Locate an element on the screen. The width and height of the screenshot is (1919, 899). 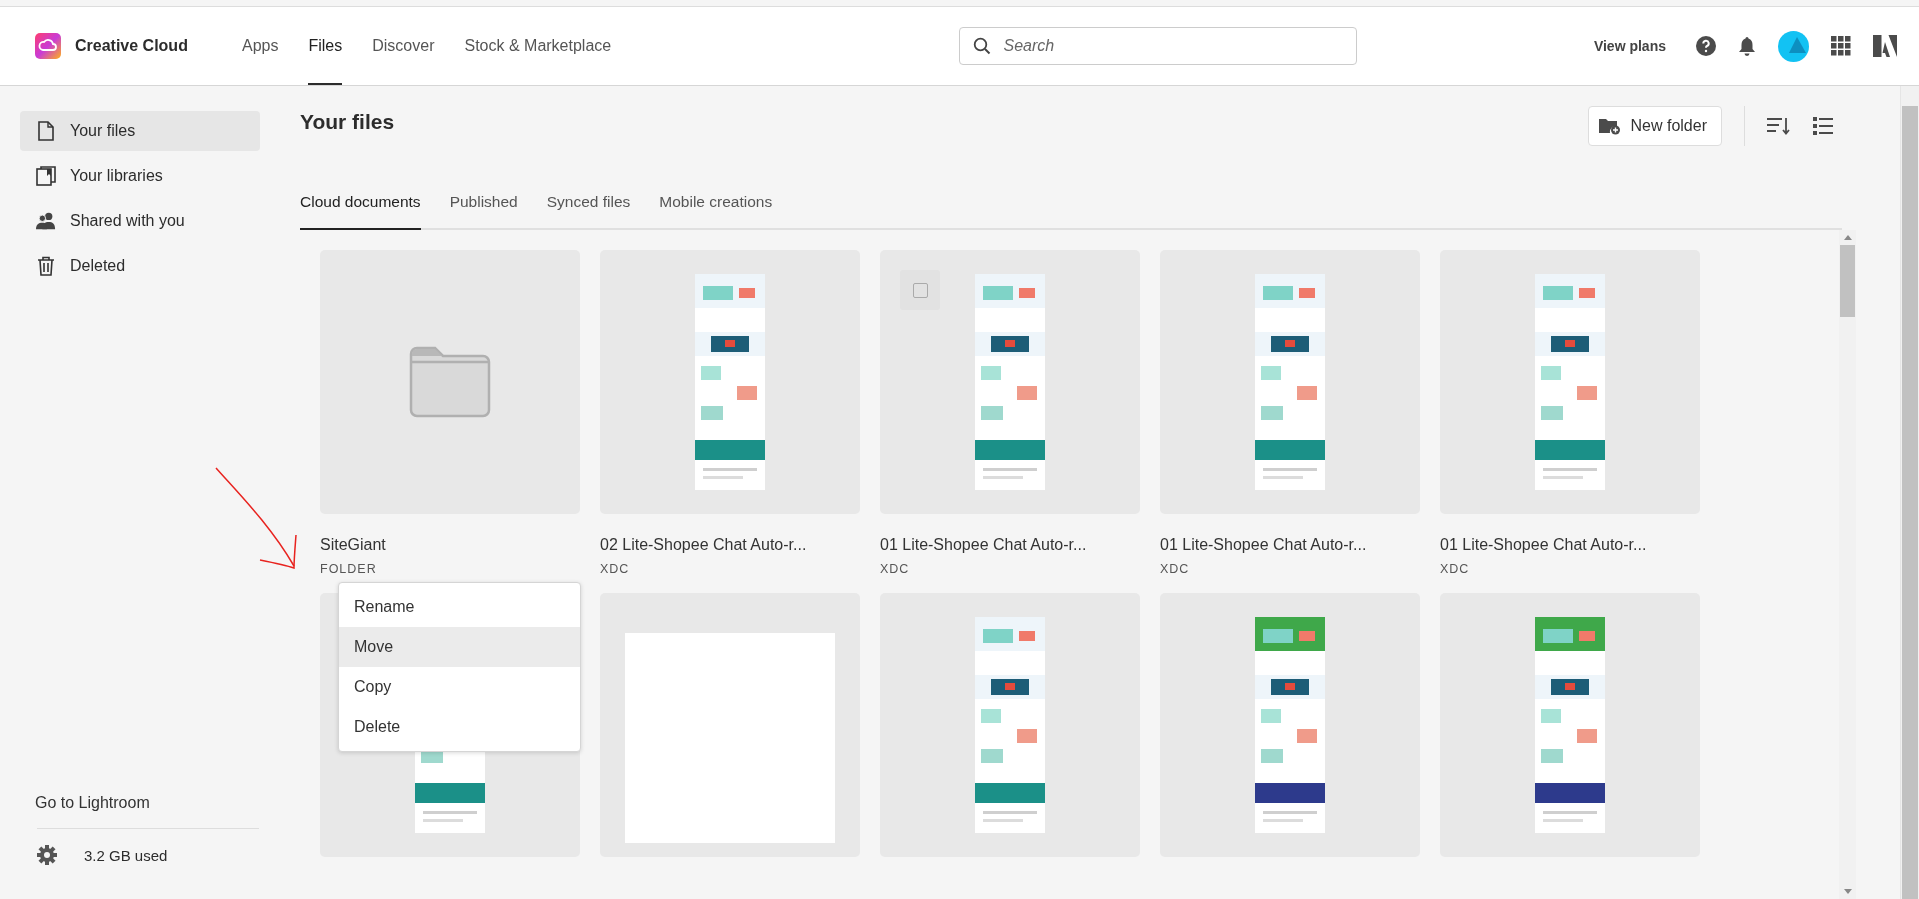
folder-add-icon is located at coordinates (1609, 126).